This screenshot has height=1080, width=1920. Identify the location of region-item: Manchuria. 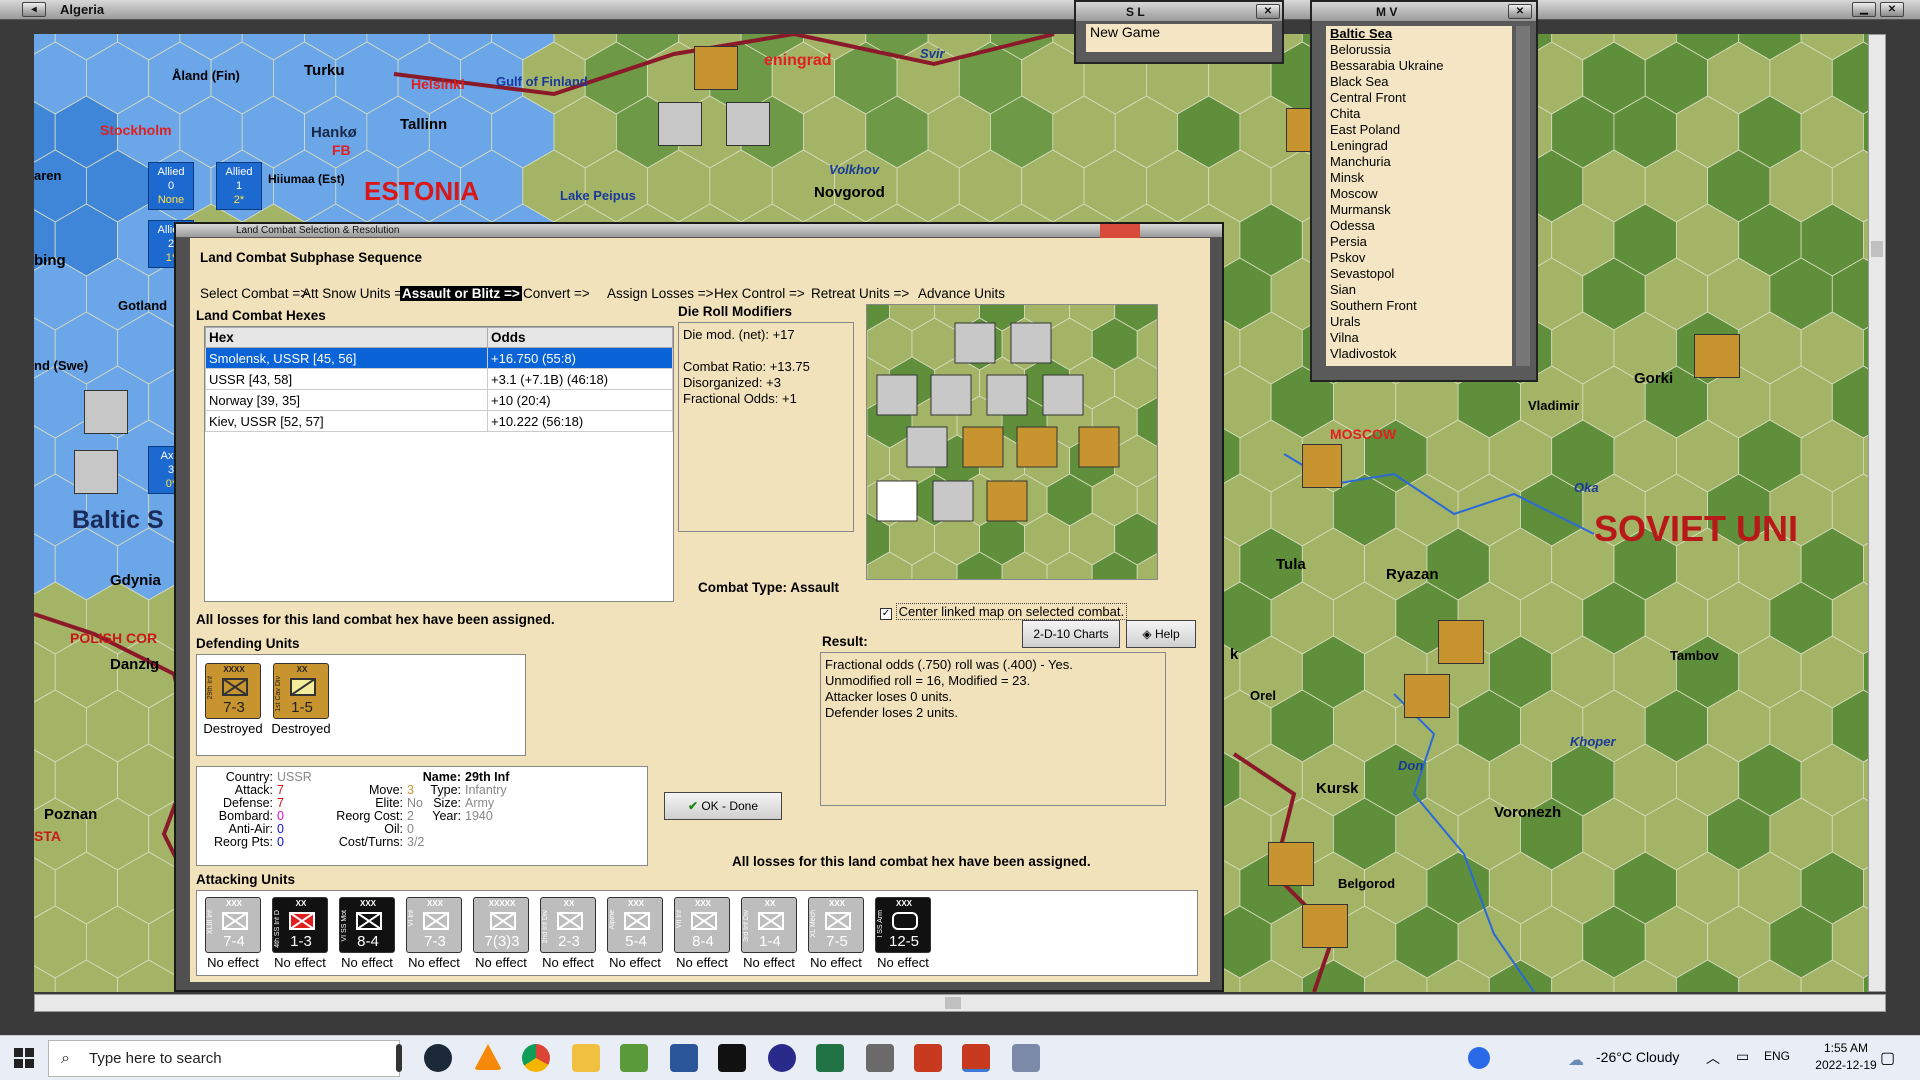
(1419, 162).